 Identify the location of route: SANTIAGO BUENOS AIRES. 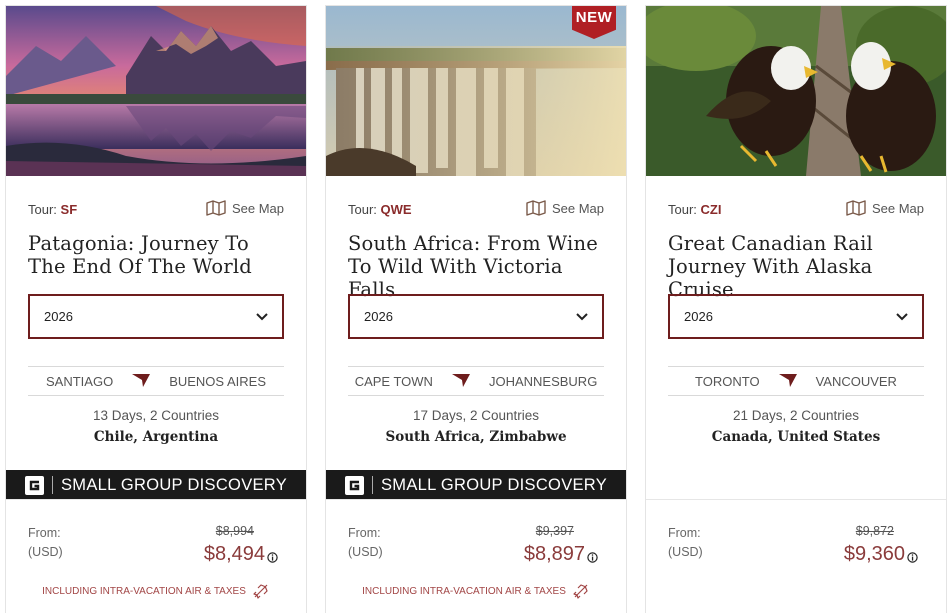
(156, 381).